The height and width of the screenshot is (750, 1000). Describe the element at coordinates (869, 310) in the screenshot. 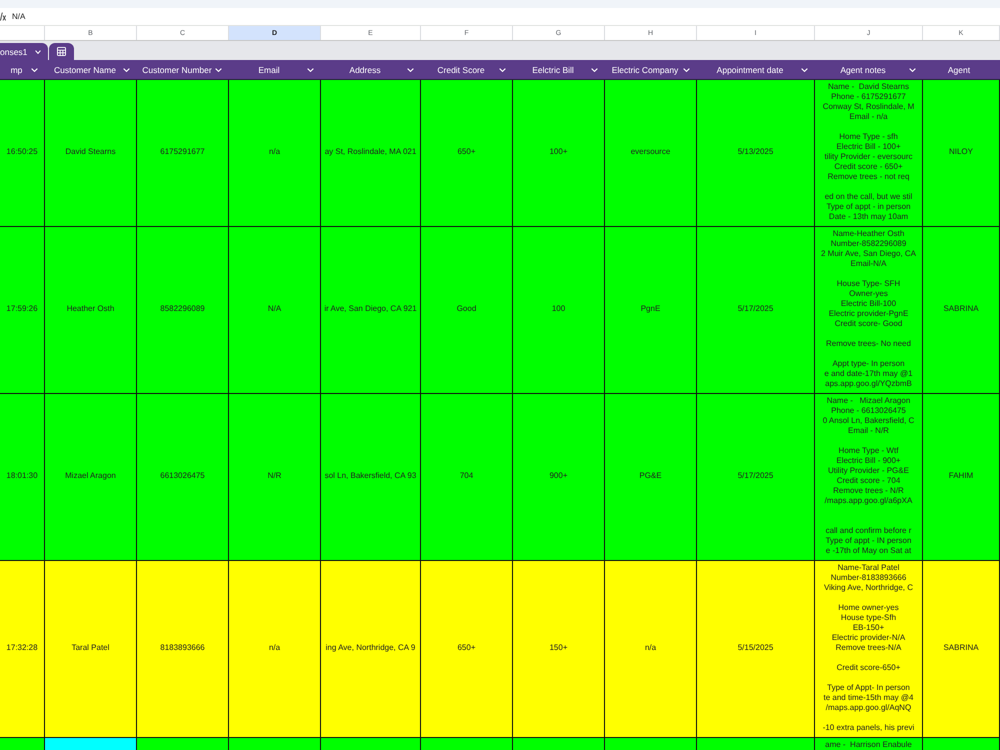

I see `table-cell: Name-Heather Osth Number-8582296089 2 Muir Ave, San Diego, CA Email-N/A House Type- SFH Owner-yes Electric Bill-100 Electric provider-PgnE Credit score- Good Remove trees- No need Appt type- In person e and date-17th may @1 aps.app.goo.gl/YQzbmB` at that location.